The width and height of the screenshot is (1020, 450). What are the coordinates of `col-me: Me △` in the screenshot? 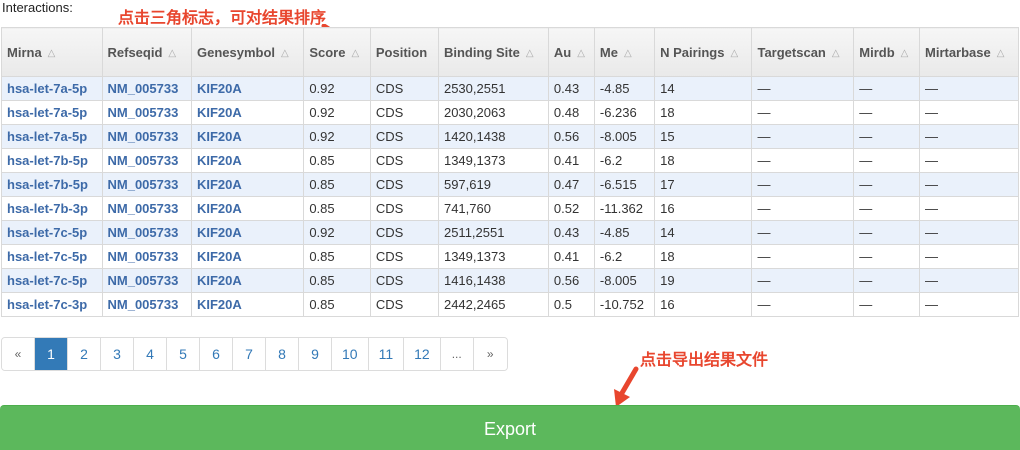 It's located at (624, 52).